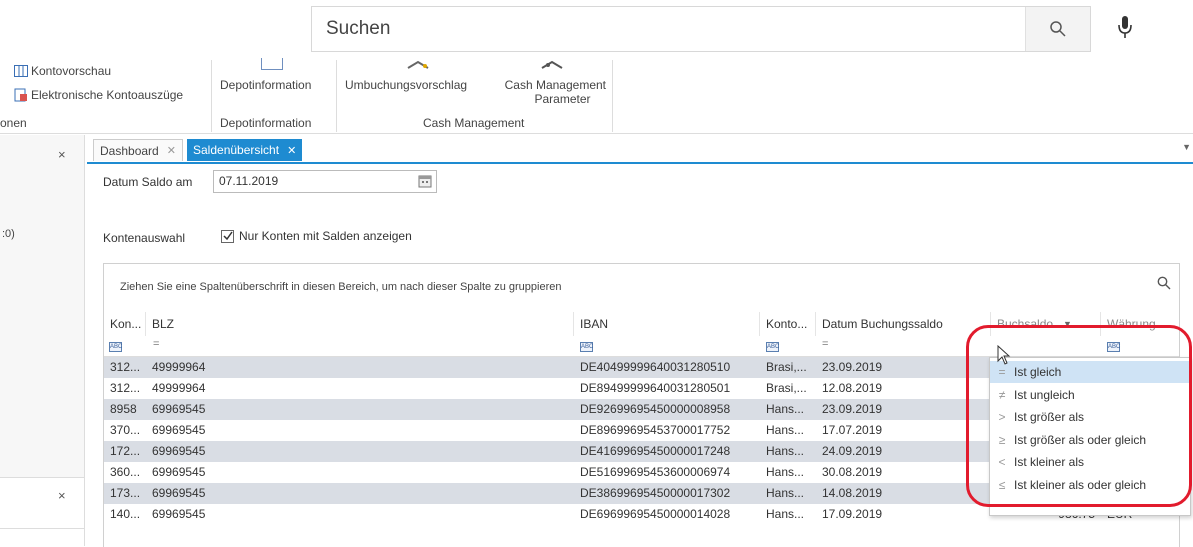 The image size is (1193, 547). What do you see at coordinates (1186, 147) in the screenshot?
I see `tab-overflow-chevron-icon: ▼` at bounding box center [1186, 147].